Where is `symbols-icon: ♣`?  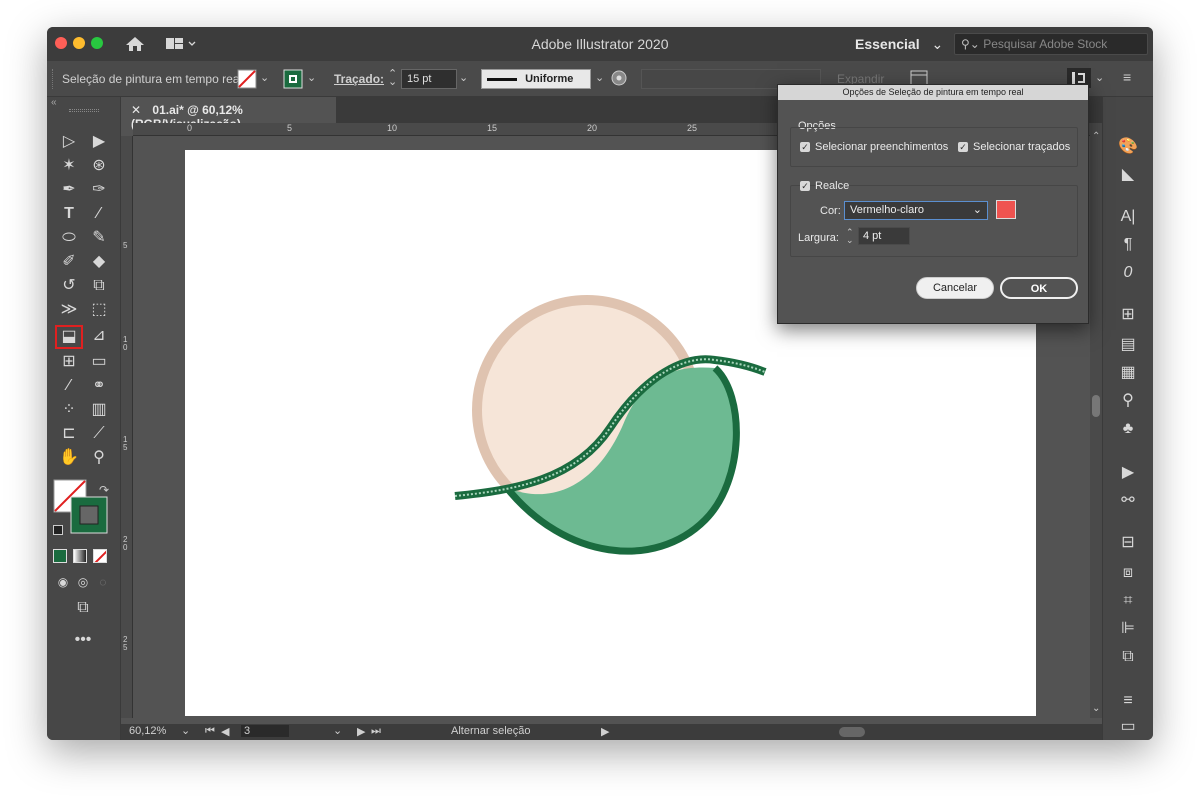 symbols-icon: ♣ is located at coordinates (1128, 429).